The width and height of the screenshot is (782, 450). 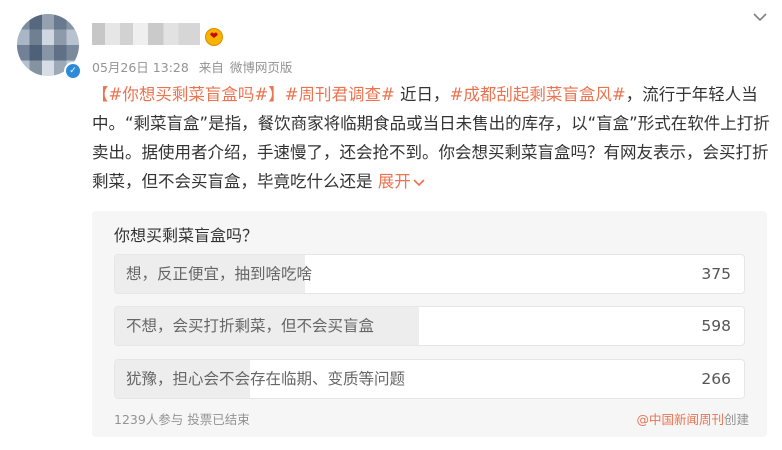 I want to click on bracket-close: 】, so click(x=276, y=94).